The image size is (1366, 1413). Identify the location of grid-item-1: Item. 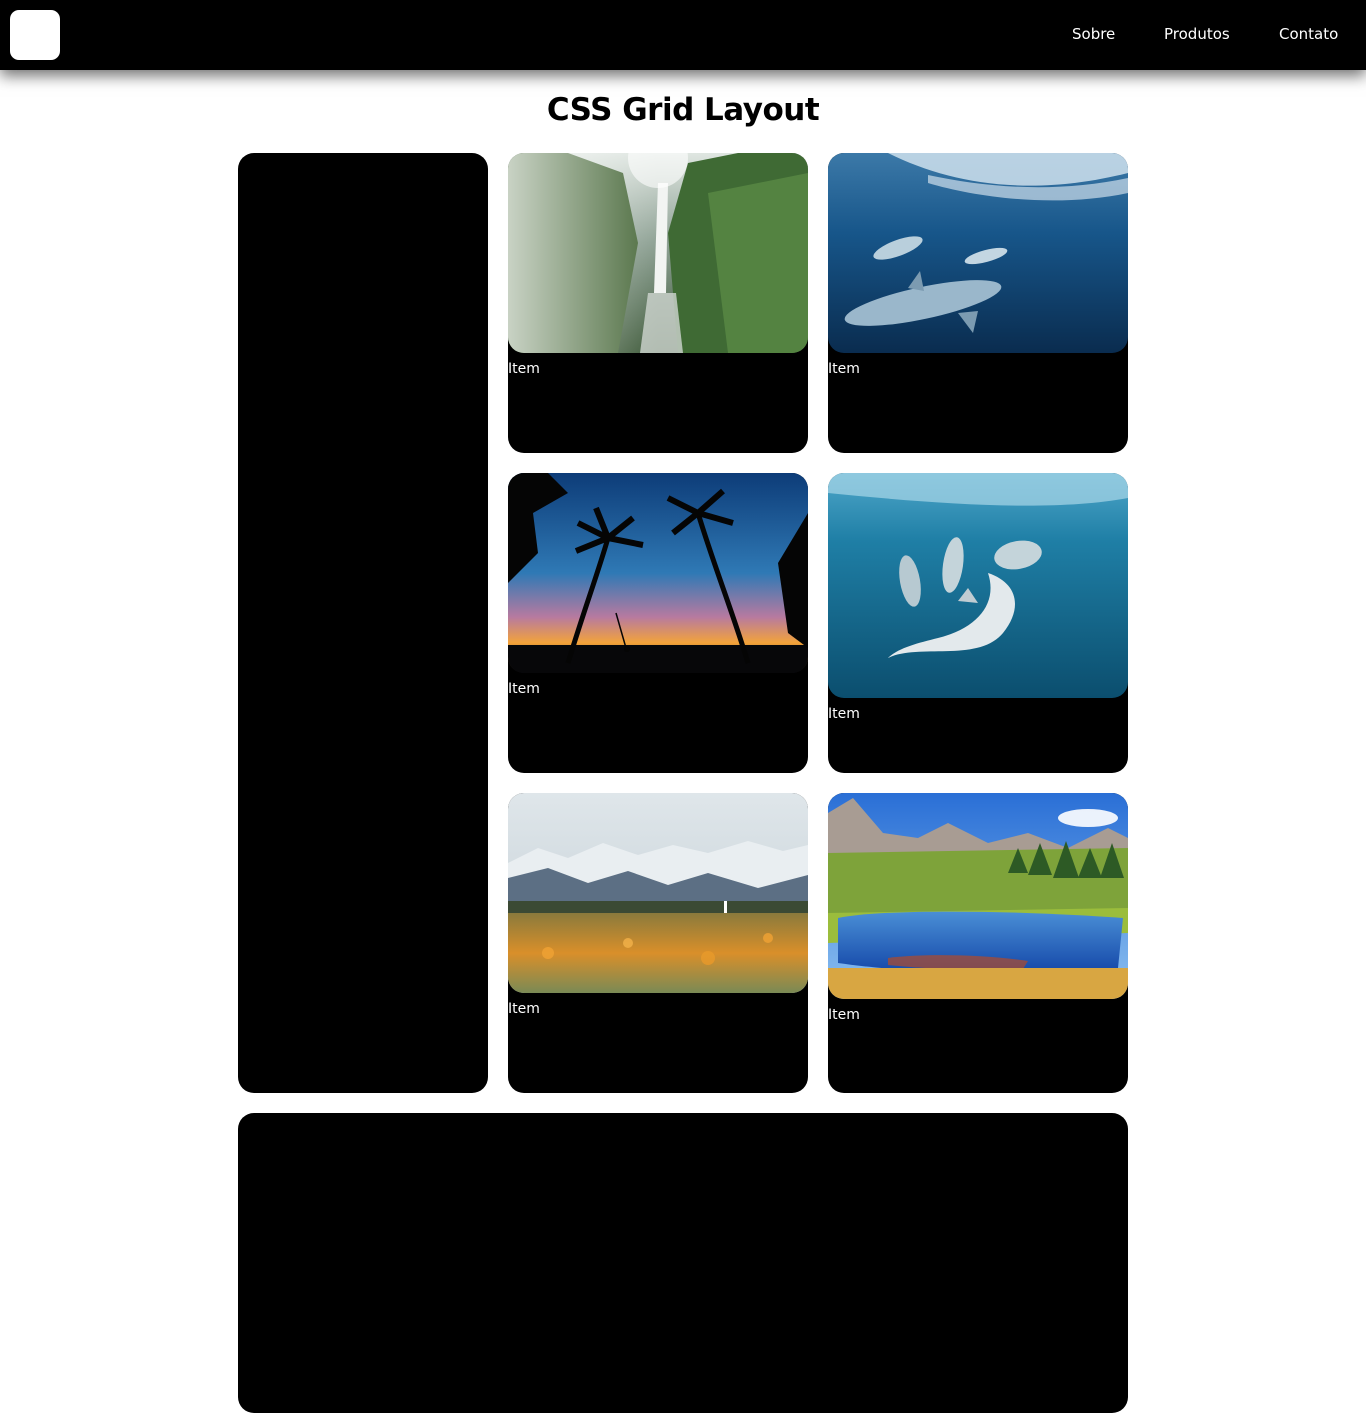
(652, 303).